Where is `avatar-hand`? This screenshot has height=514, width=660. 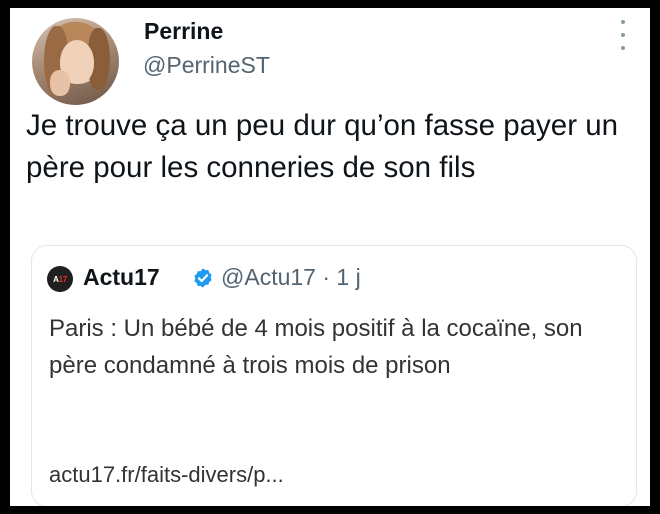
avatar-hand is located at coordinates (60, 83).